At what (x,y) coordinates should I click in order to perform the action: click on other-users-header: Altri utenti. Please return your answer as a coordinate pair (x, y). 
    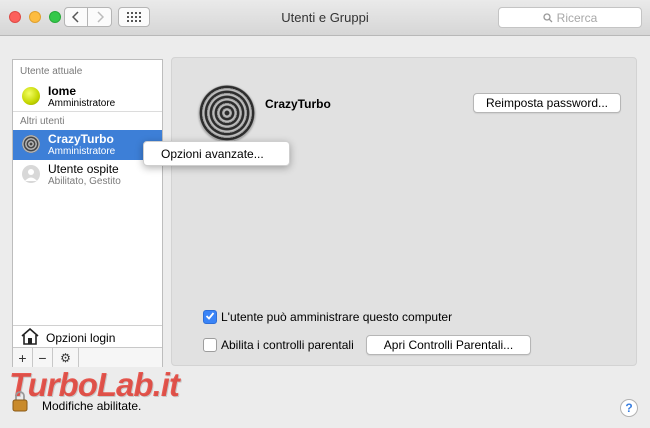
    Looking at the image, I should click on (42, 121).